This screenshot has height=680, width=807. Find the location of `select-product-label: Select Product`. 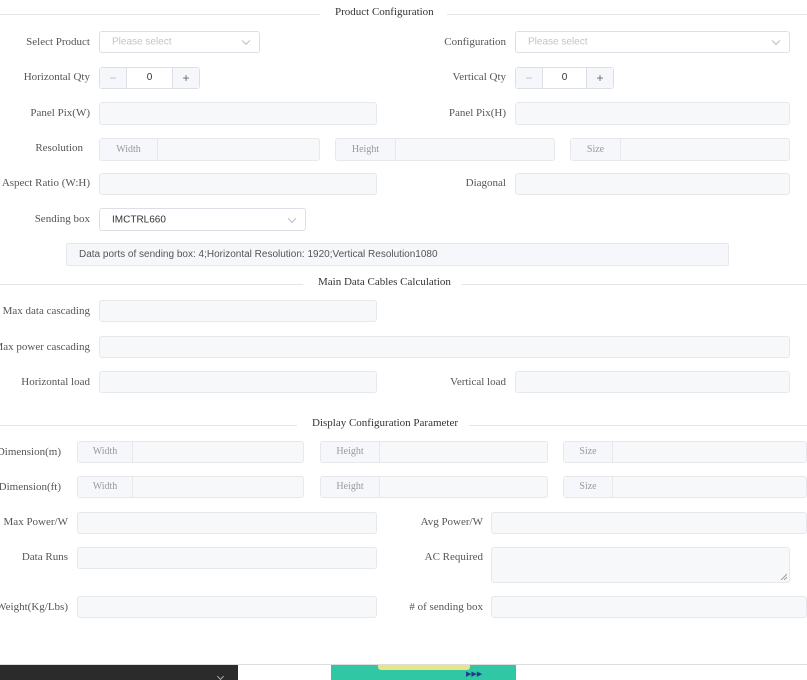

select-product-label: Select Product is located at coordinates (58, 42).